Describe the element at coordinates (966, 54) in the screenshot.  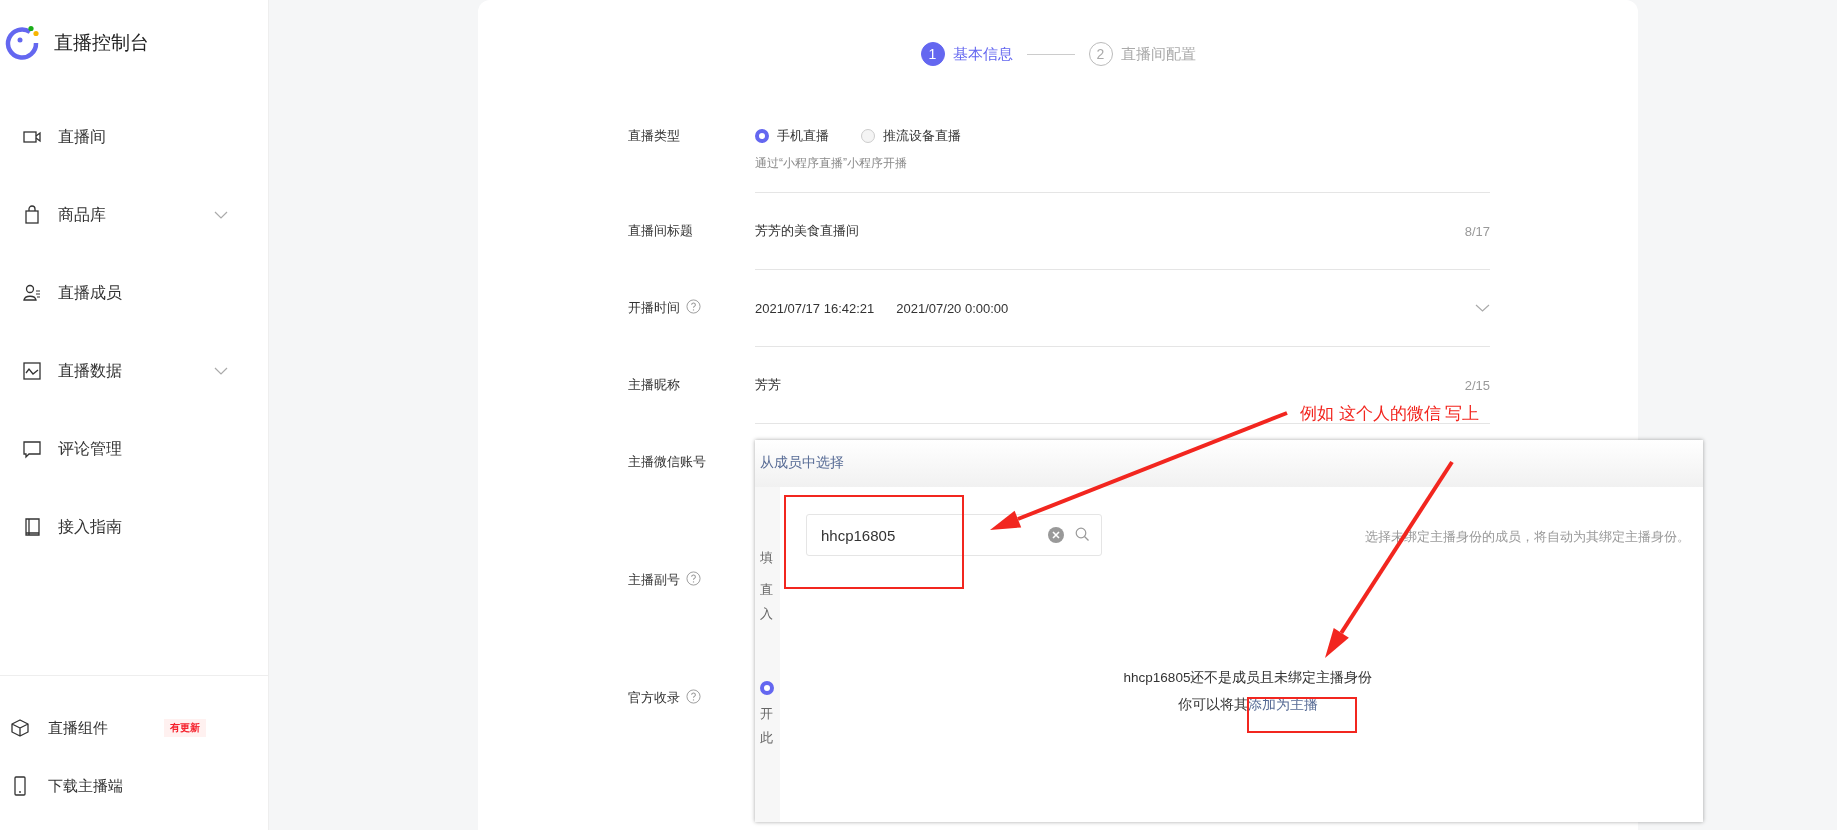
I see `step: 1 基本信息` at that location.